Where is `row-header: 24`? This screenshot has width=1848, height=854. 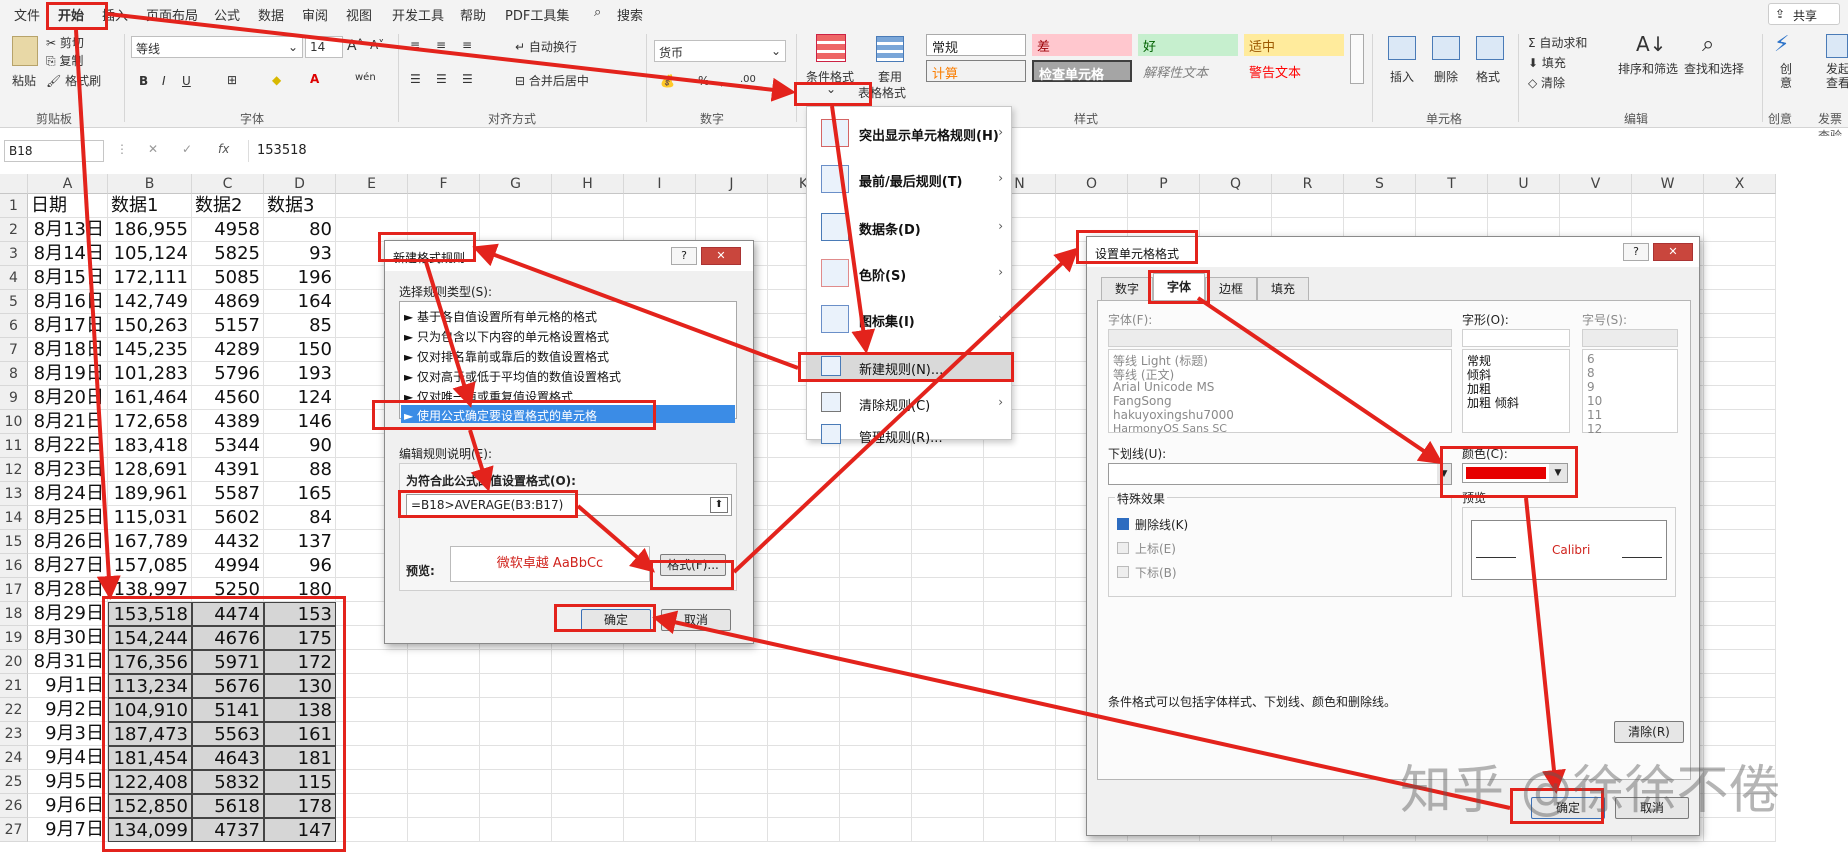
row-header: 24 is located at coordinates (14, 758).